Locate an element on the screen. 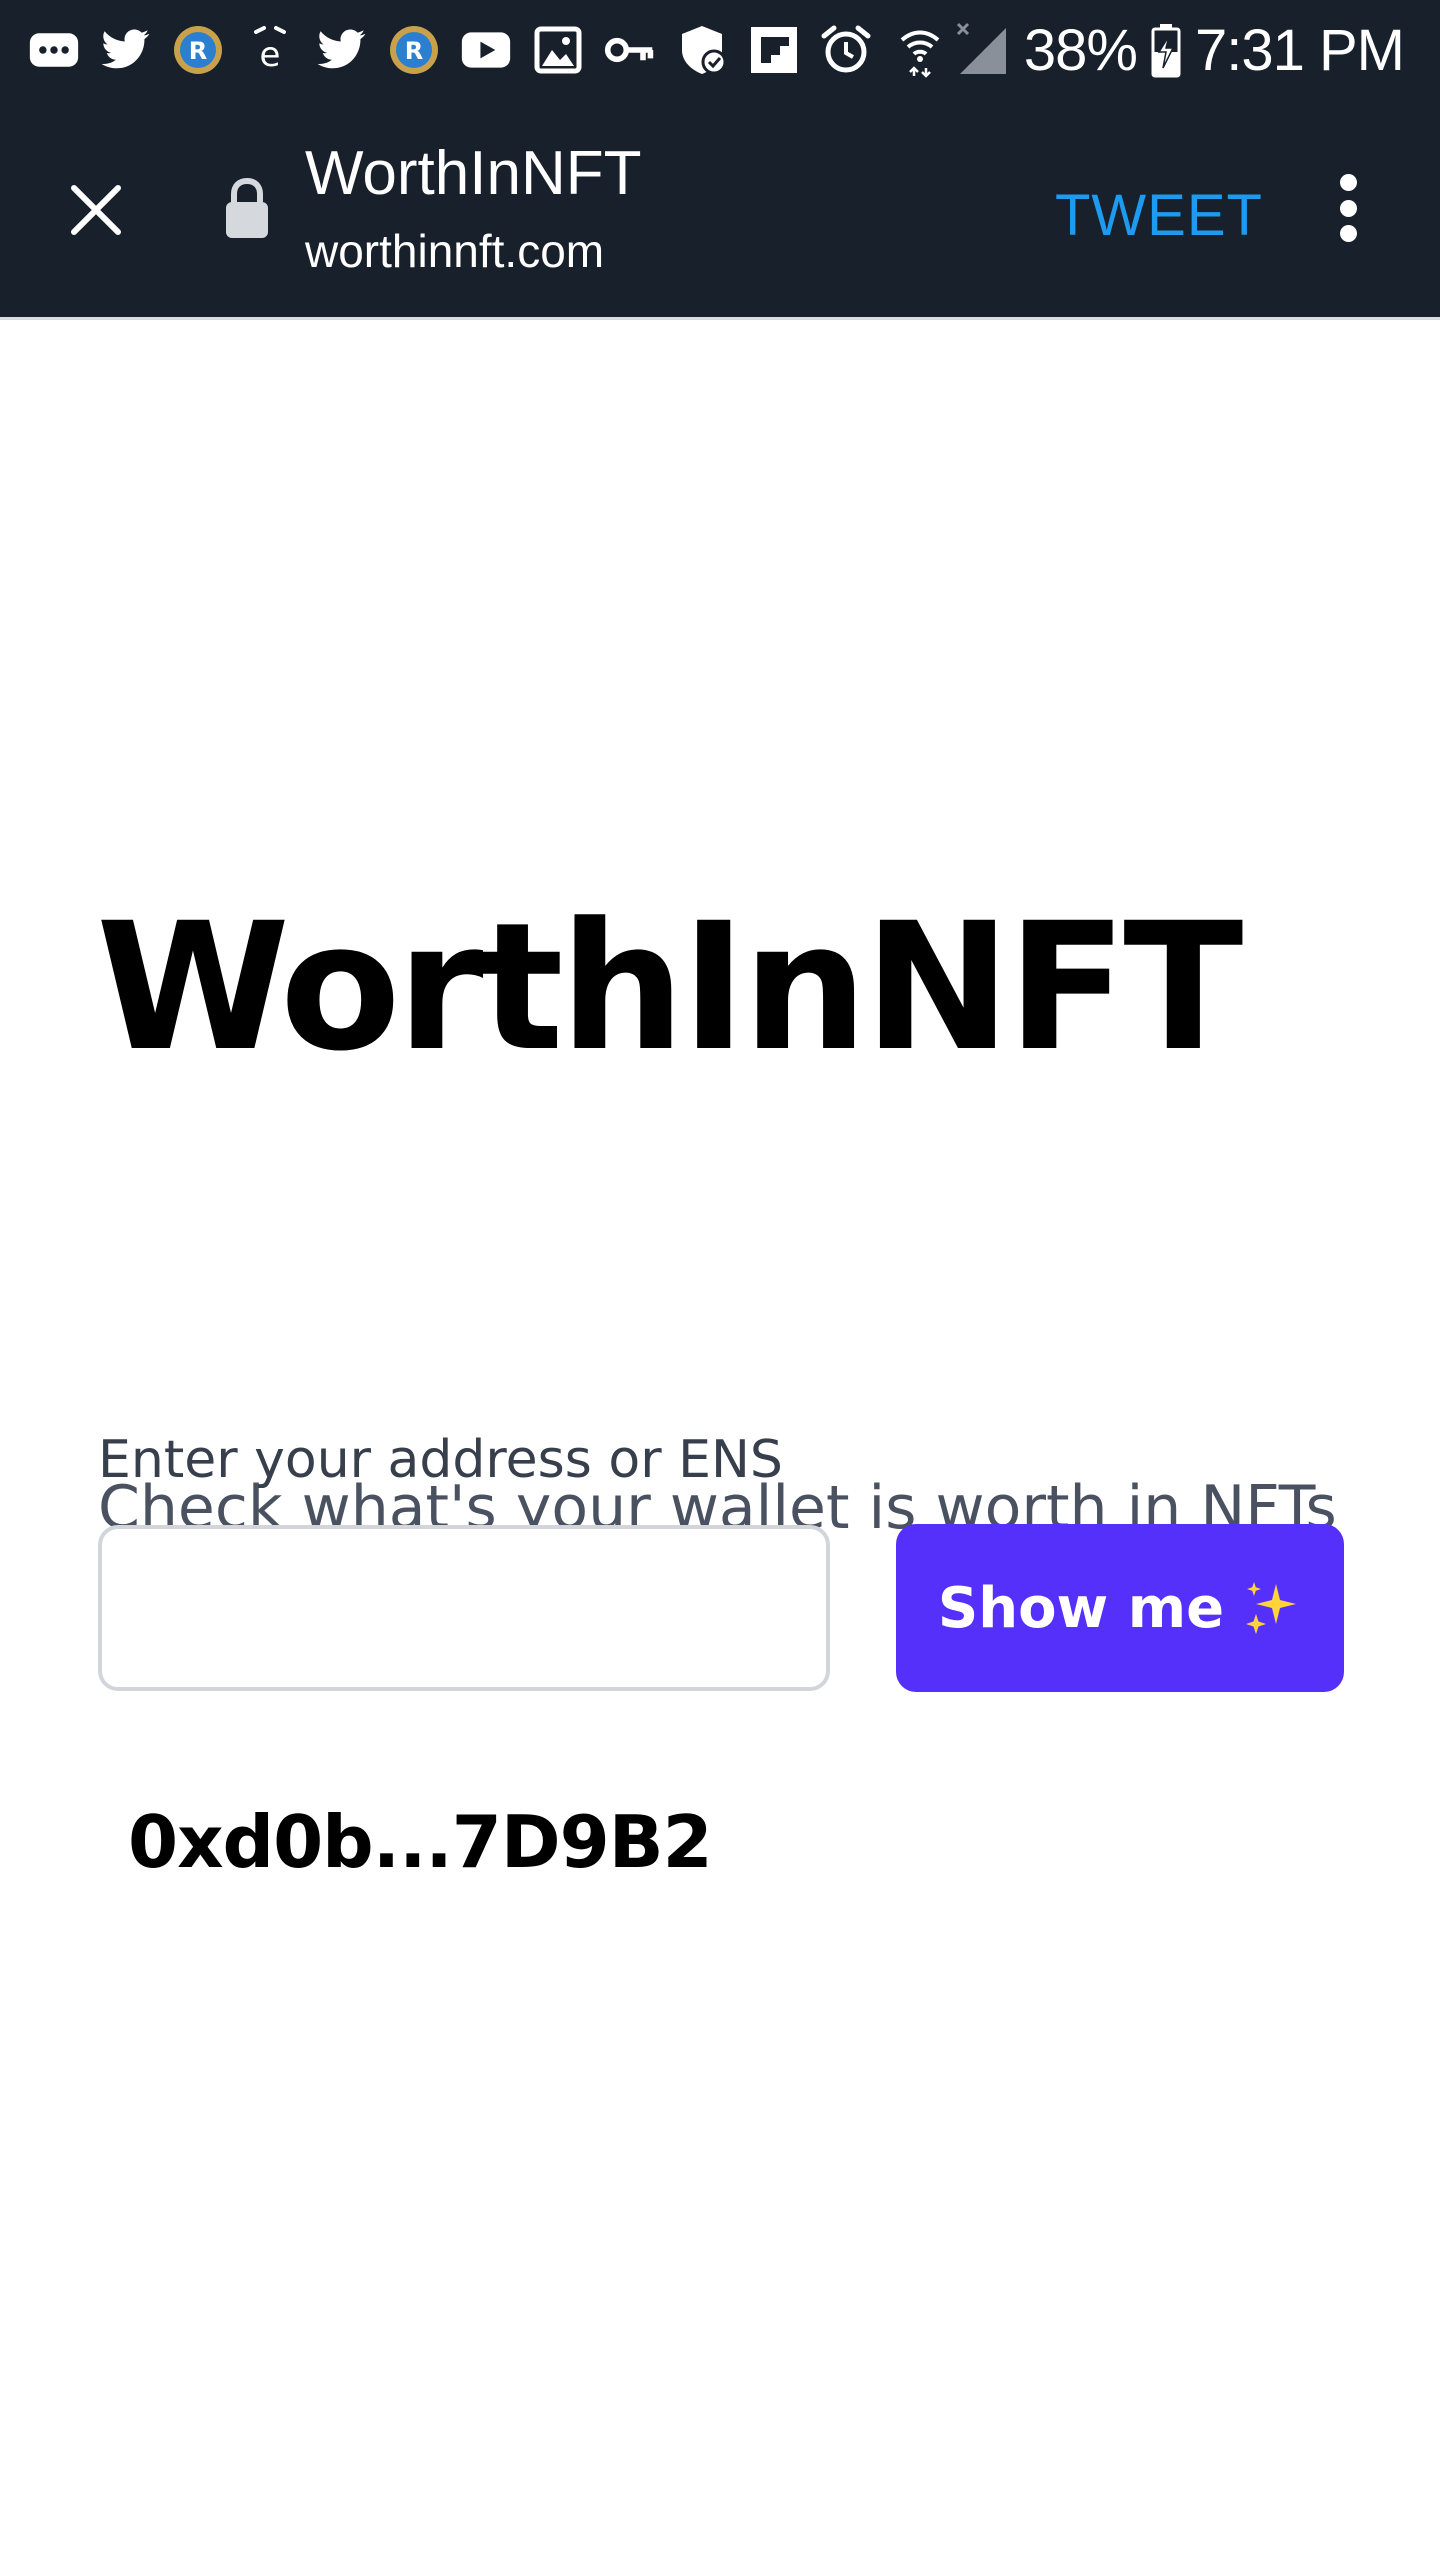  battery-charging-icon is located at coordinates (1166, 50).